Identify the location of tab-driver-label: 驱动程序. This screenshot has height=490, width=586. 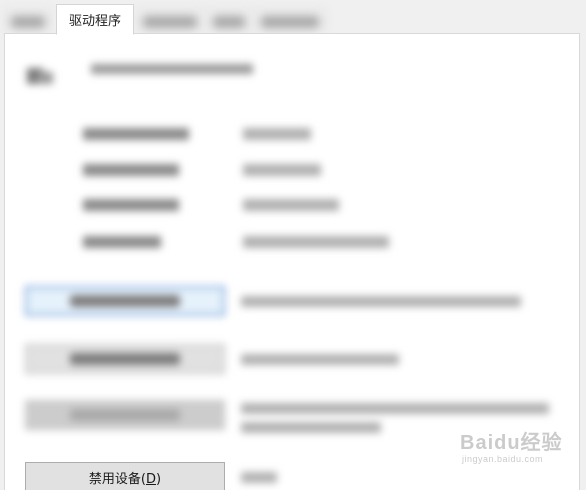
(94, 21).